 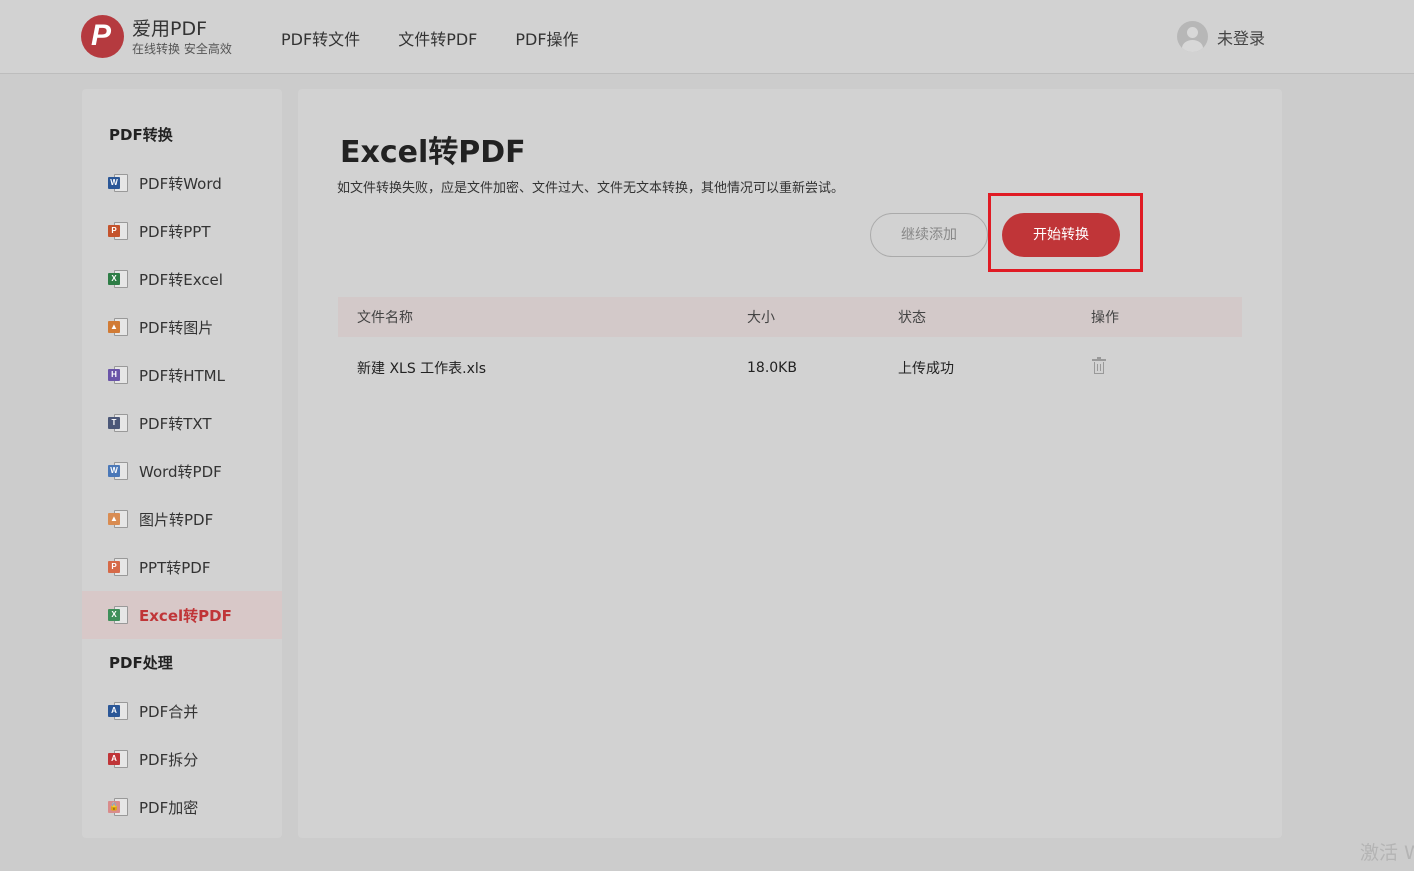 I want to click on avatar-icon, so click(x=1192, y=36).